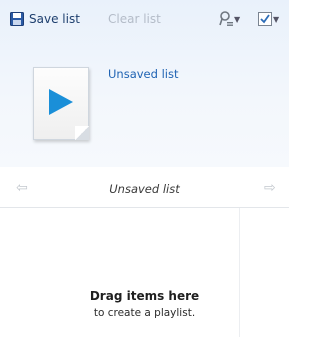 The width and height of the screenshot is (320, 337). Describe the element at coordinates (226, 18) in the screenshot. I see `list-options-icon` at that location.